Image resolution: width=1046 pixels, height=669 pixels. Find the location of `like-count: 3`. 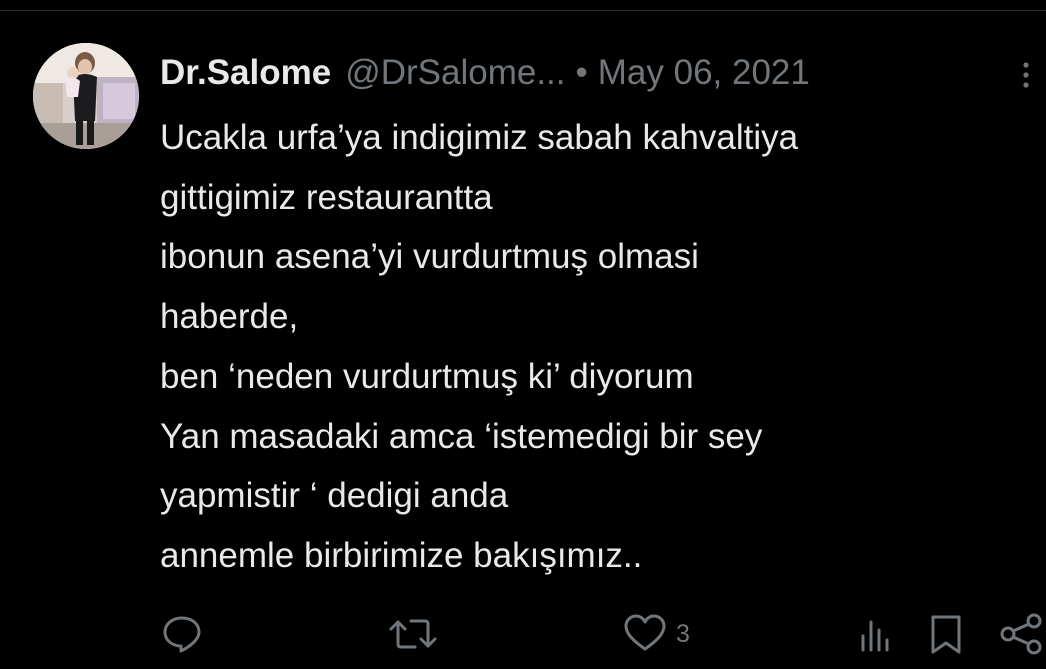

like-count: 3 is located at coordinates (683, 633).